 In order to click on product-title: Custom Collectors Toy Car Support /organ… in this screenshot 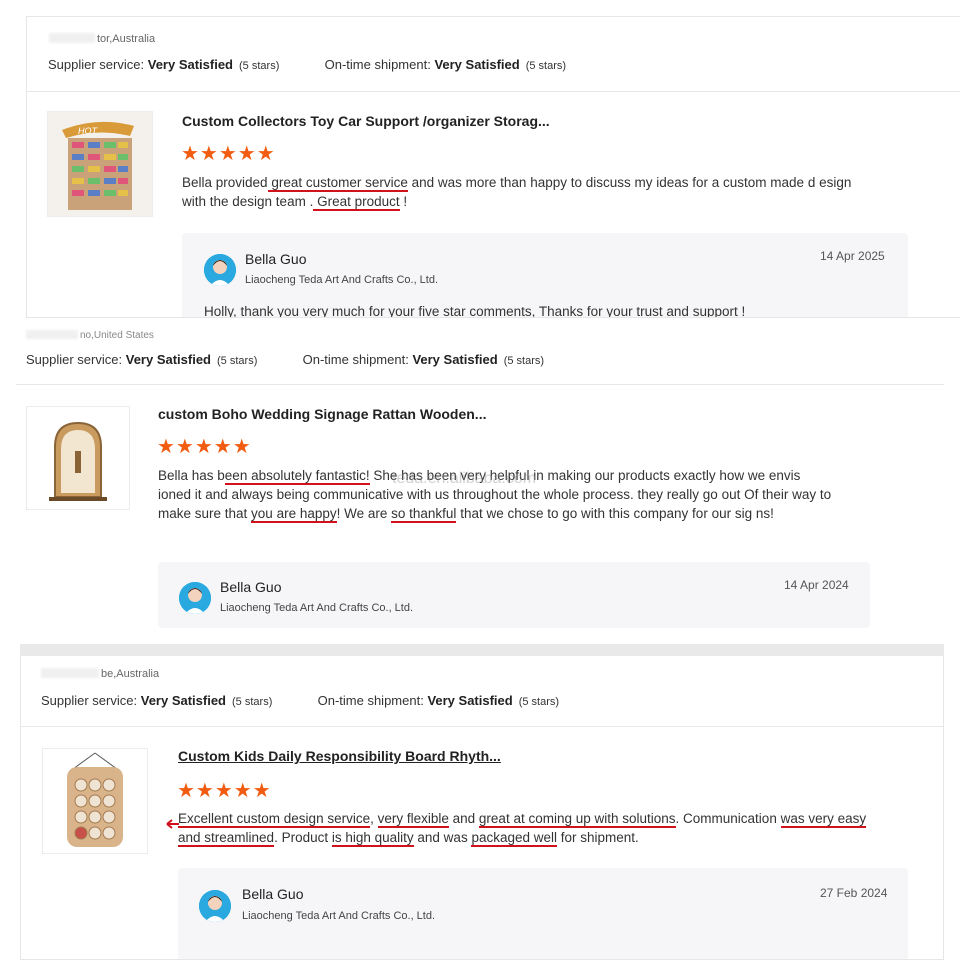, I will do `click(366, 121)`.